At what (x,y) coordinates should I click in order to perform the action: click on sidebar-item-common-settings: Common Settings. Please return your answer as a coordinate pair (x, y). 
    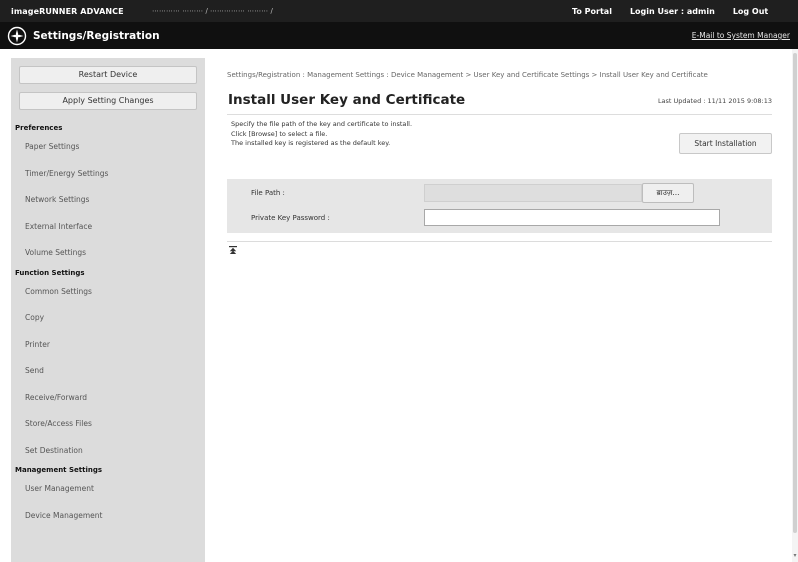
    Looking at the image, I should click on (108, 292).